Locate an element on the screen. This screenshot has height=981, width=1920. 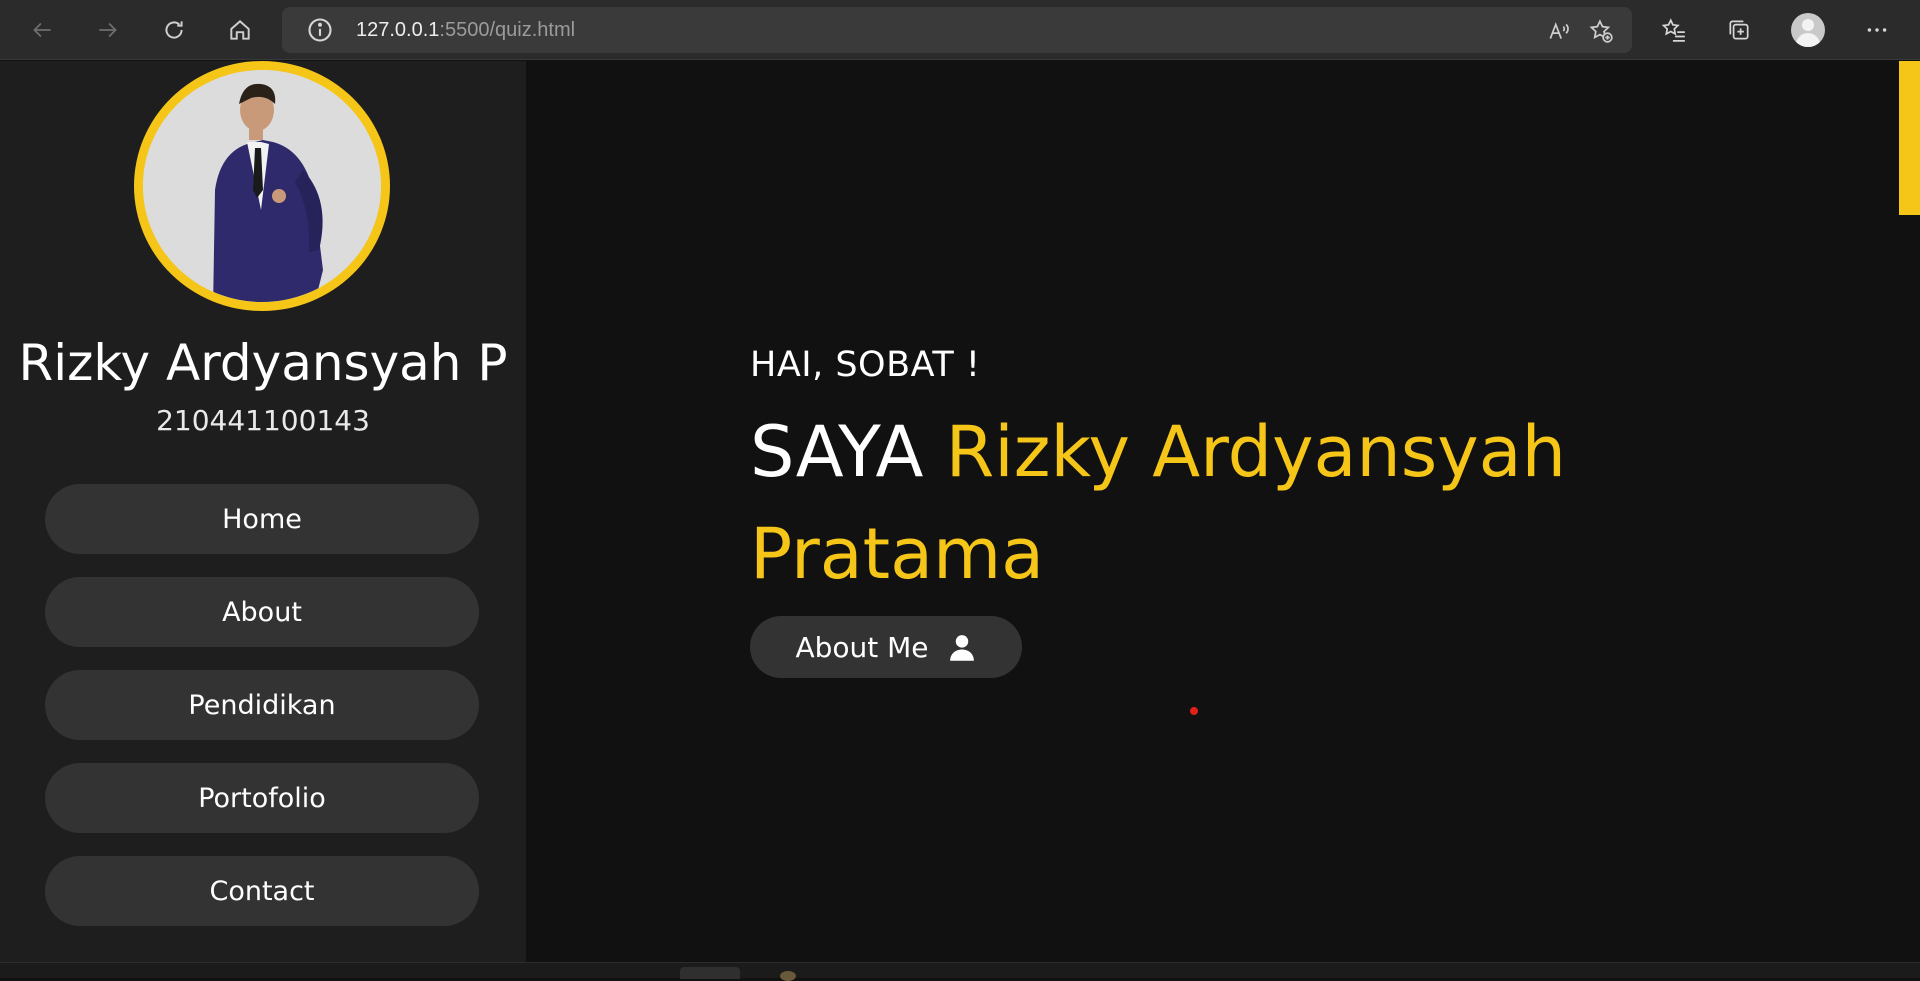
favorites-list-icon is located at coordinates (1673, 30).